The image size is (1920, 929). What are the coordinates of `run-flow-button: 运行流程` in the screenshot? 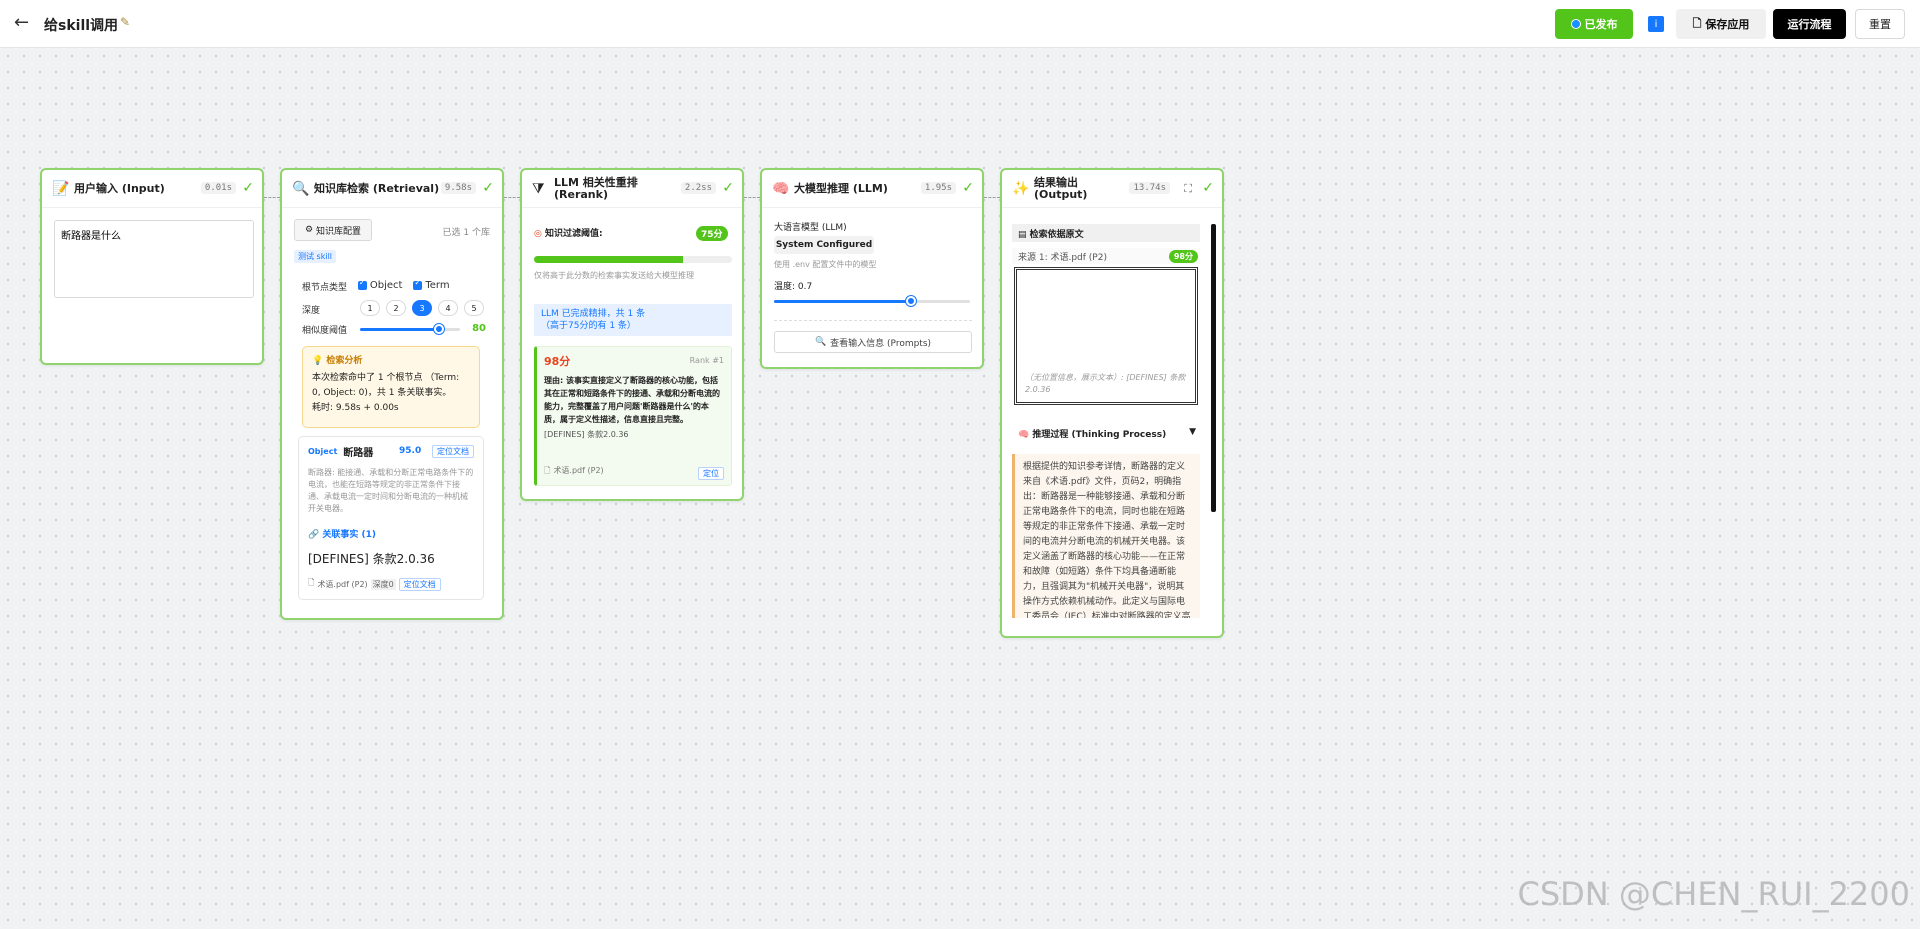 It's located at (1809, 24).